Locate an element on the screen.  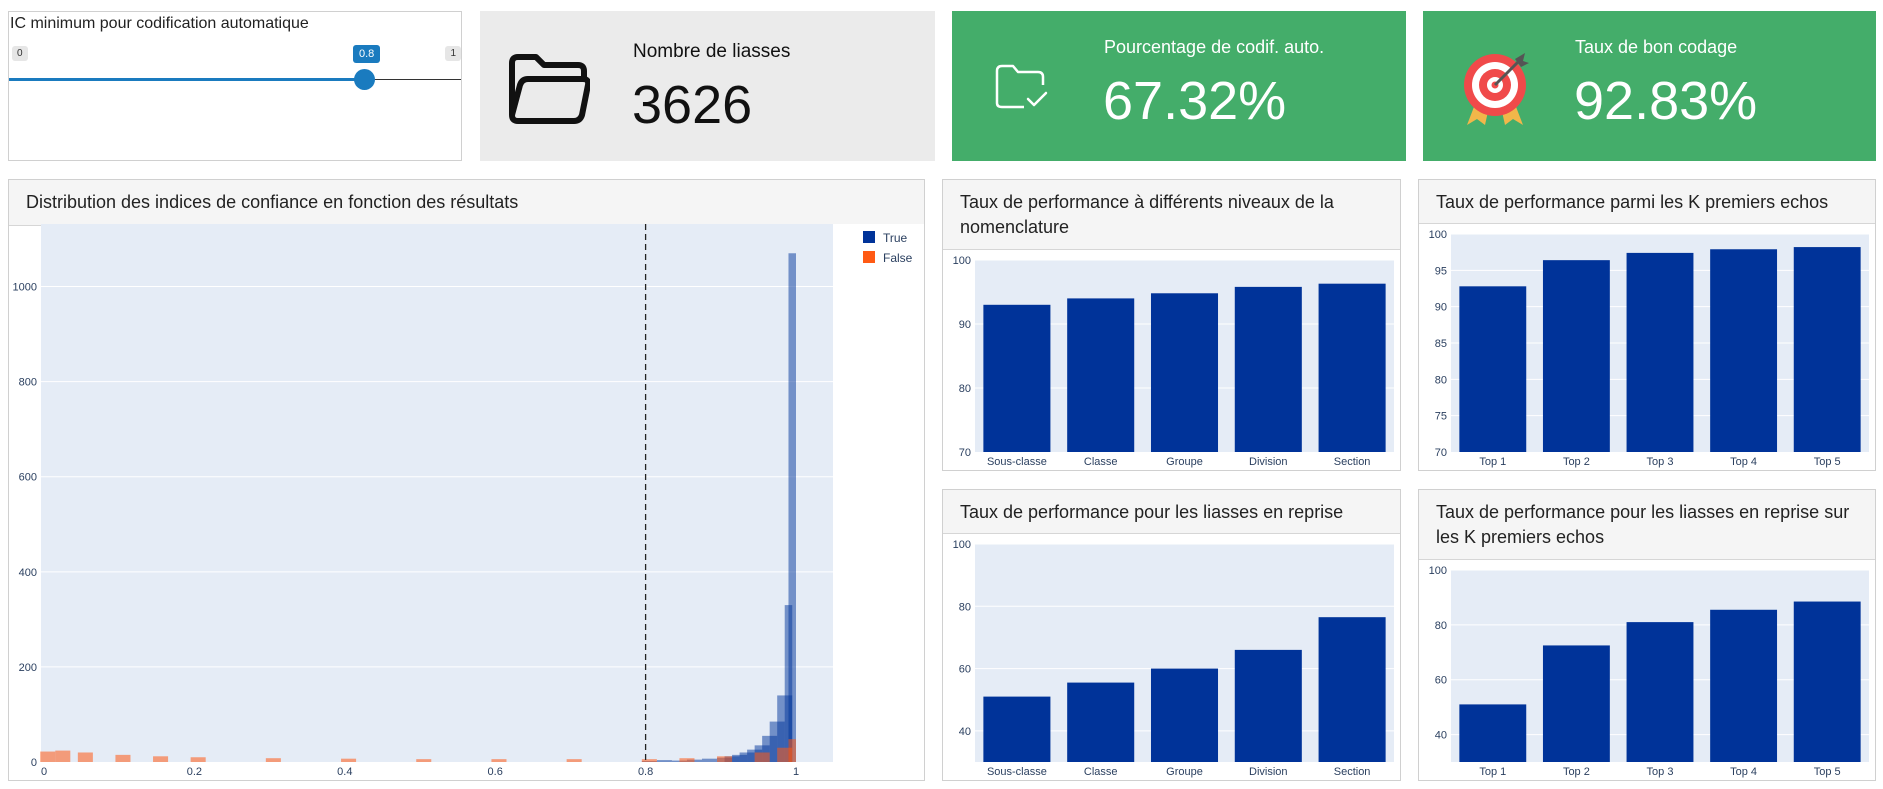
y-tick-label: 0 is located at coordinates (34, 763).